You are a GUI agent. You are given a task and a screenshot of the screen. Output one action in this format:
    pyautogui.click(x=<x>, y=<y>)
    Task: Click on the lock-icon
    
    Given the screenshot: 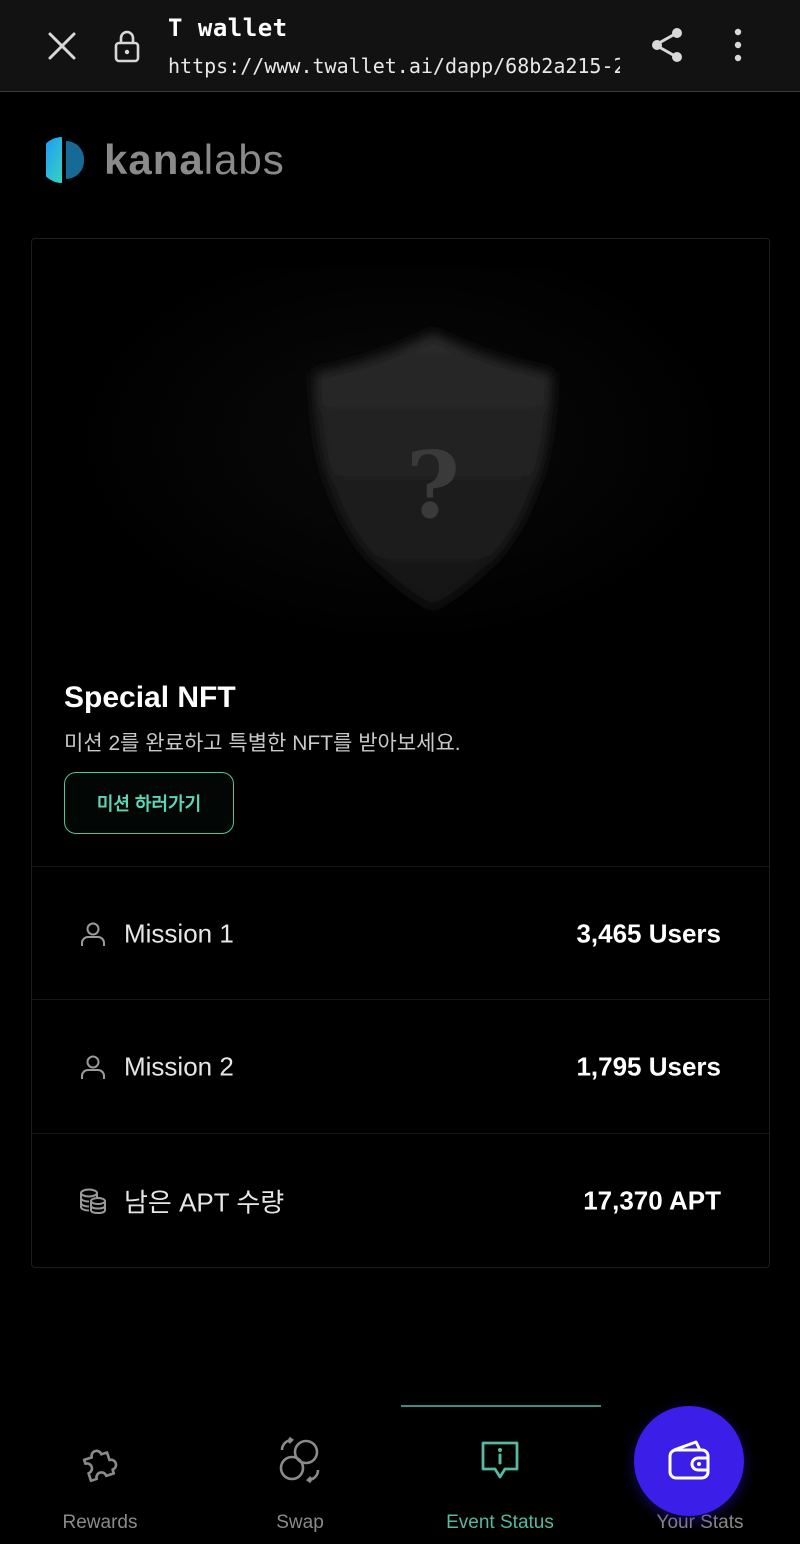 What is the action you would take?
    pyautogui.click(x=127, y=46)
    